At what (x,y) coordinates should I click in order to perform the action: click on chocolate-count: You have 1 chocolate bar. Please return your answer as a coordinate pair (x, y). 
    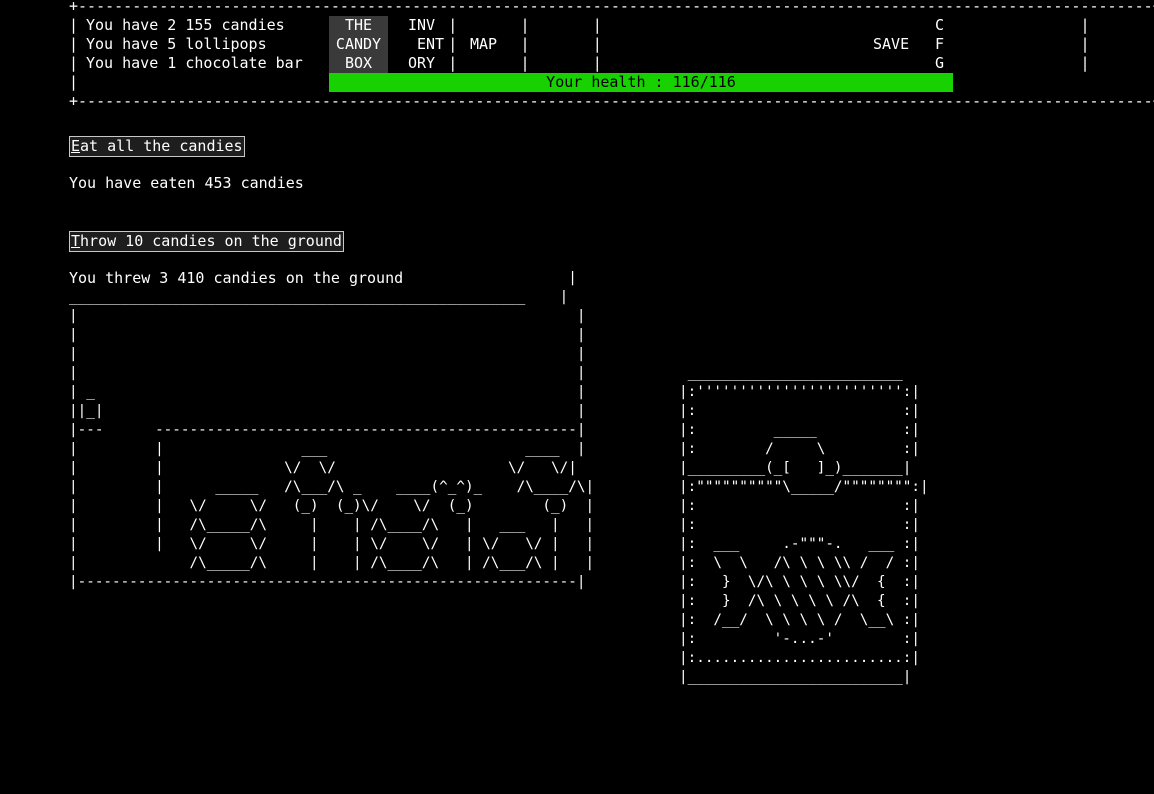
    Looking at the image, I should click on (194, 63).